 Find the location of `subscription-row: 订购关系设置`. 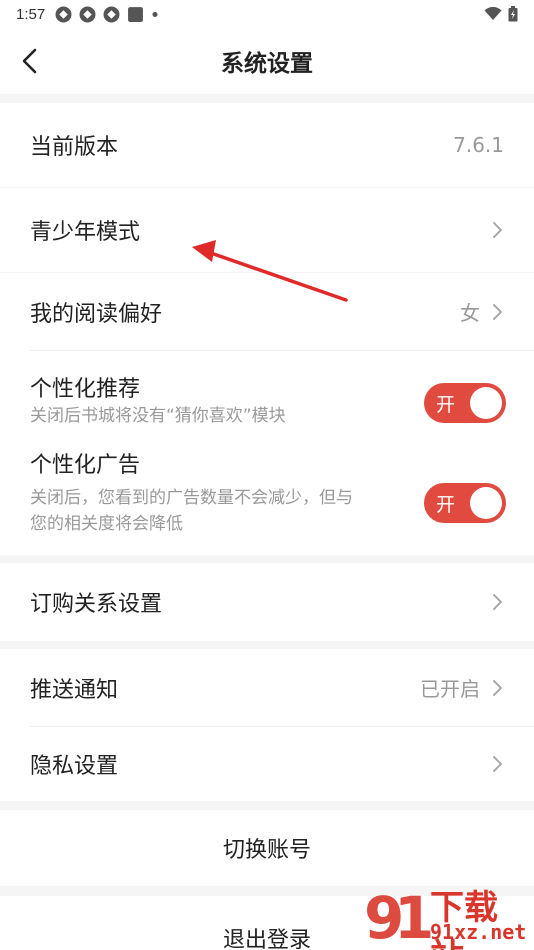

subscription-row: 订购关系设置 is located at coordinates (267, 602).